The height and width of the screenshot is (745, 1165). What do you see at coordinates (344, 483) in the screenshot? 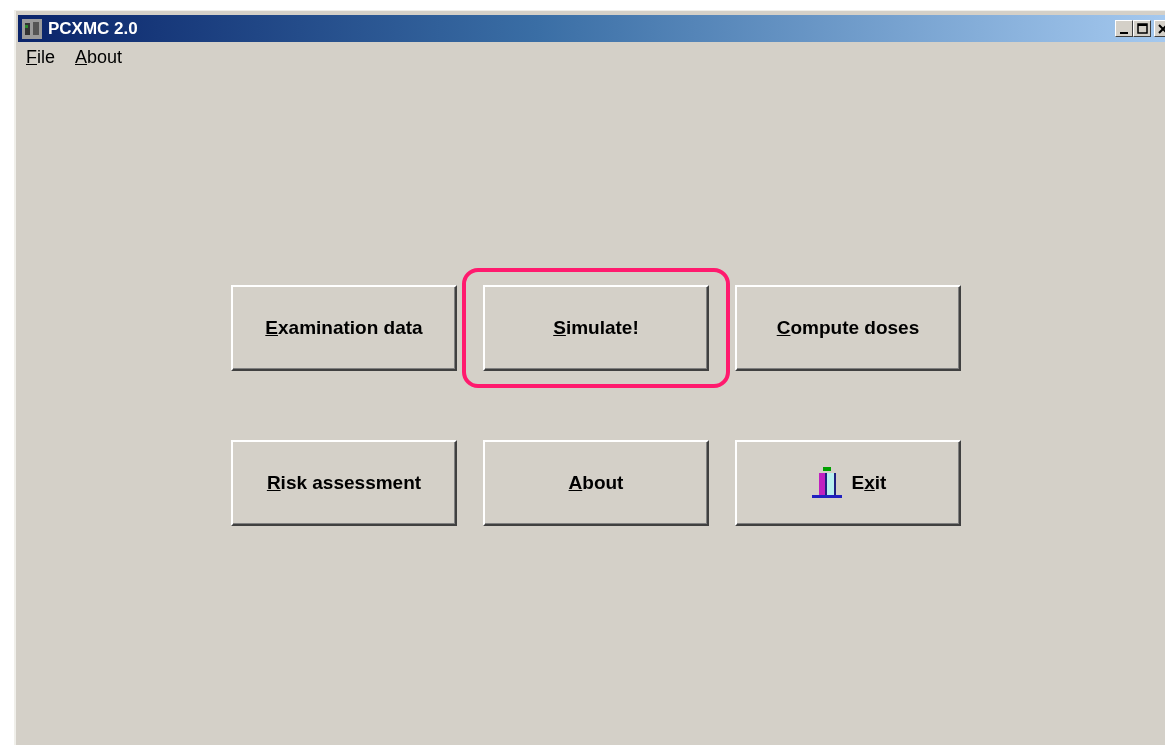
I see `action-button: Risk assessment` at bounding box center [344, 483].